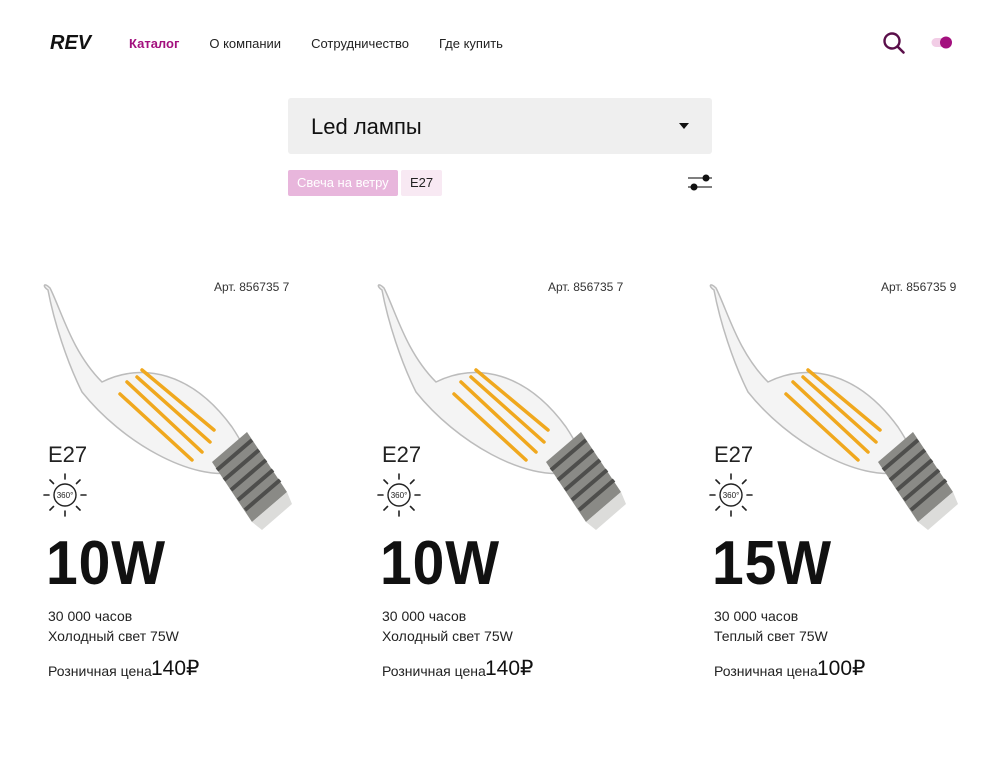  I want to click on category-select-value: Led лампы, so click(366, 126).